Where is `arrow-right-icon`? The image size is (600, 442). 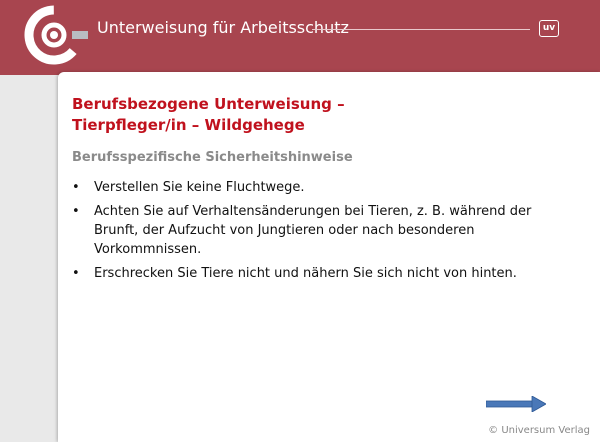
arrow-right-icon is located at coordinates (516, 404).